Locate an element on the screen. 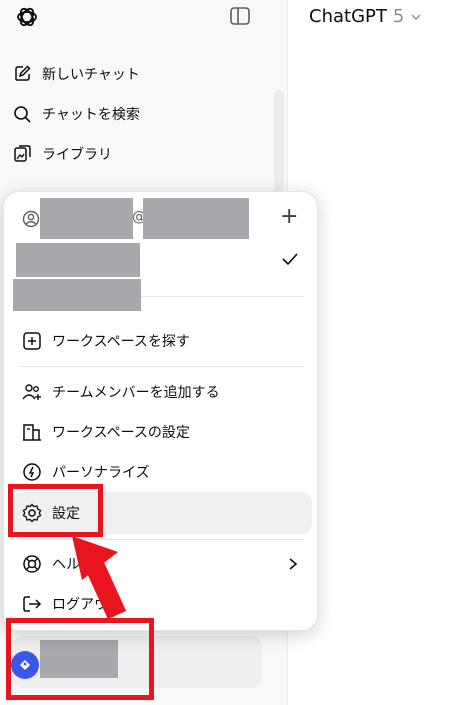  search-icon is located at coordinates (22, 114).